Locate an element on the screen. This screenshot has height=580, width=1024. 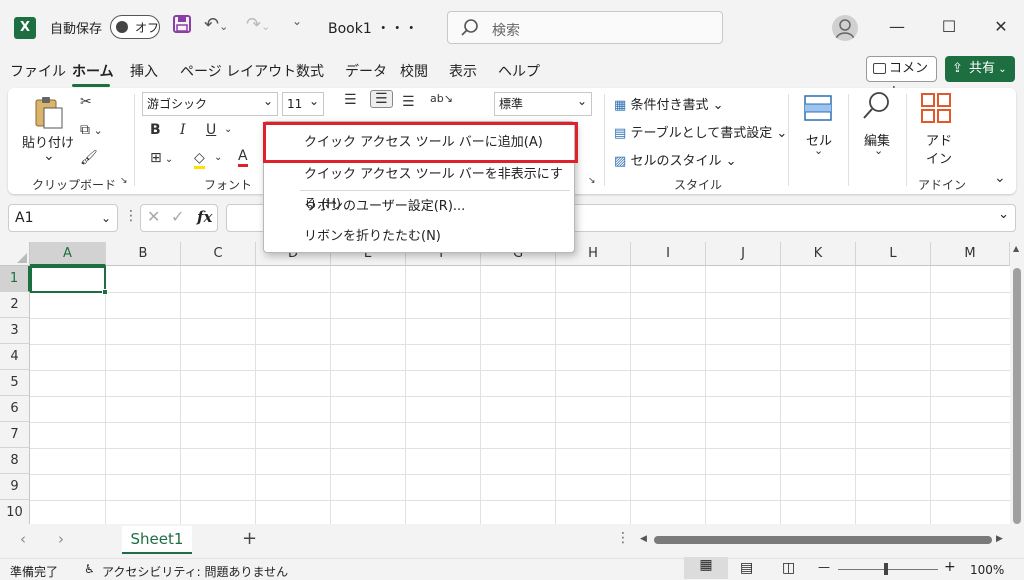
addins-label-line2: イン is located at coordinates (939, 157).